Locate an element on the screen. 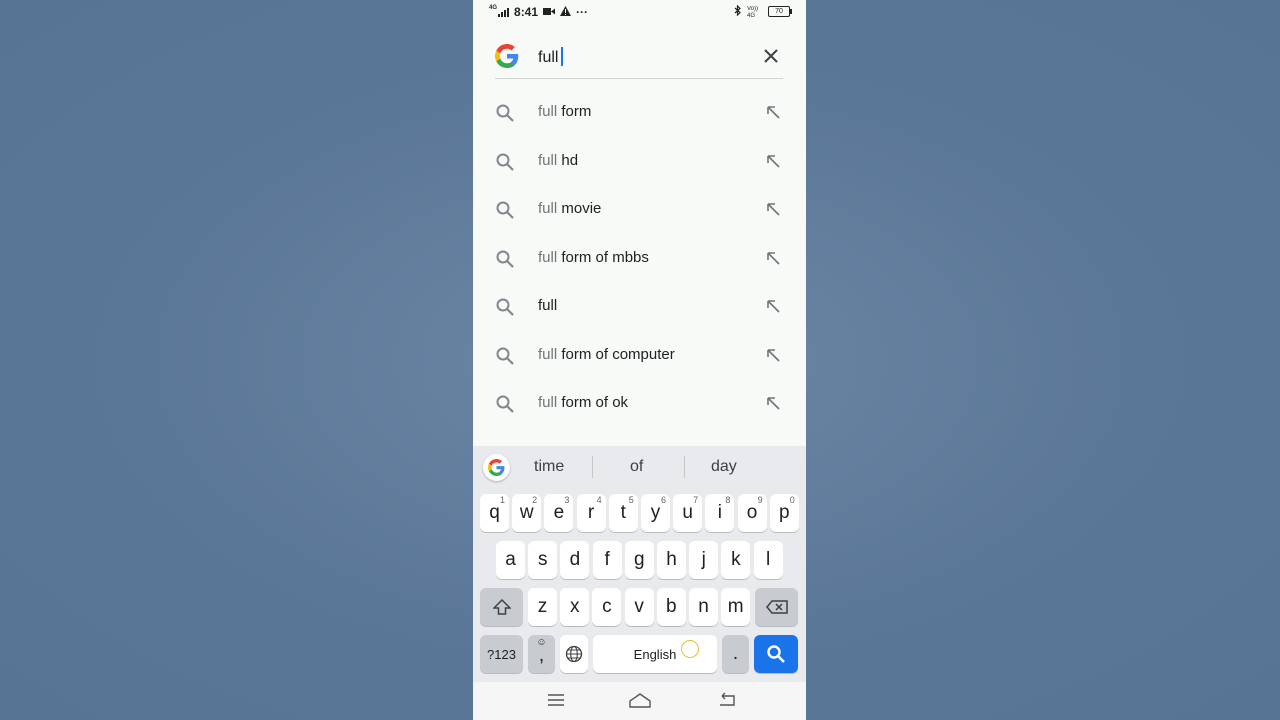  key-label: t is located at coordinates (623, 512).